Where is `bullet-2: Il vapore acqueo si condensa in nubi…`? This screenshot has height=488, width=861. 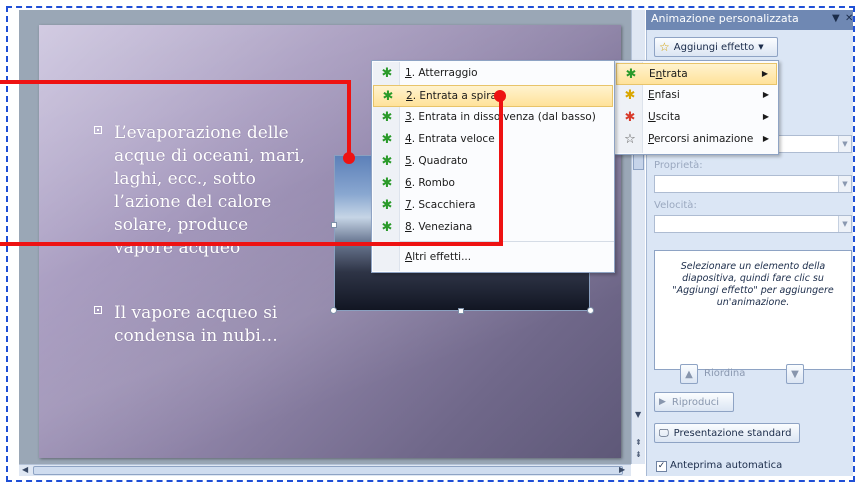 bullet-2: Il vapore acqueo si condensa in nubi… is located at coordinates (186, 325).